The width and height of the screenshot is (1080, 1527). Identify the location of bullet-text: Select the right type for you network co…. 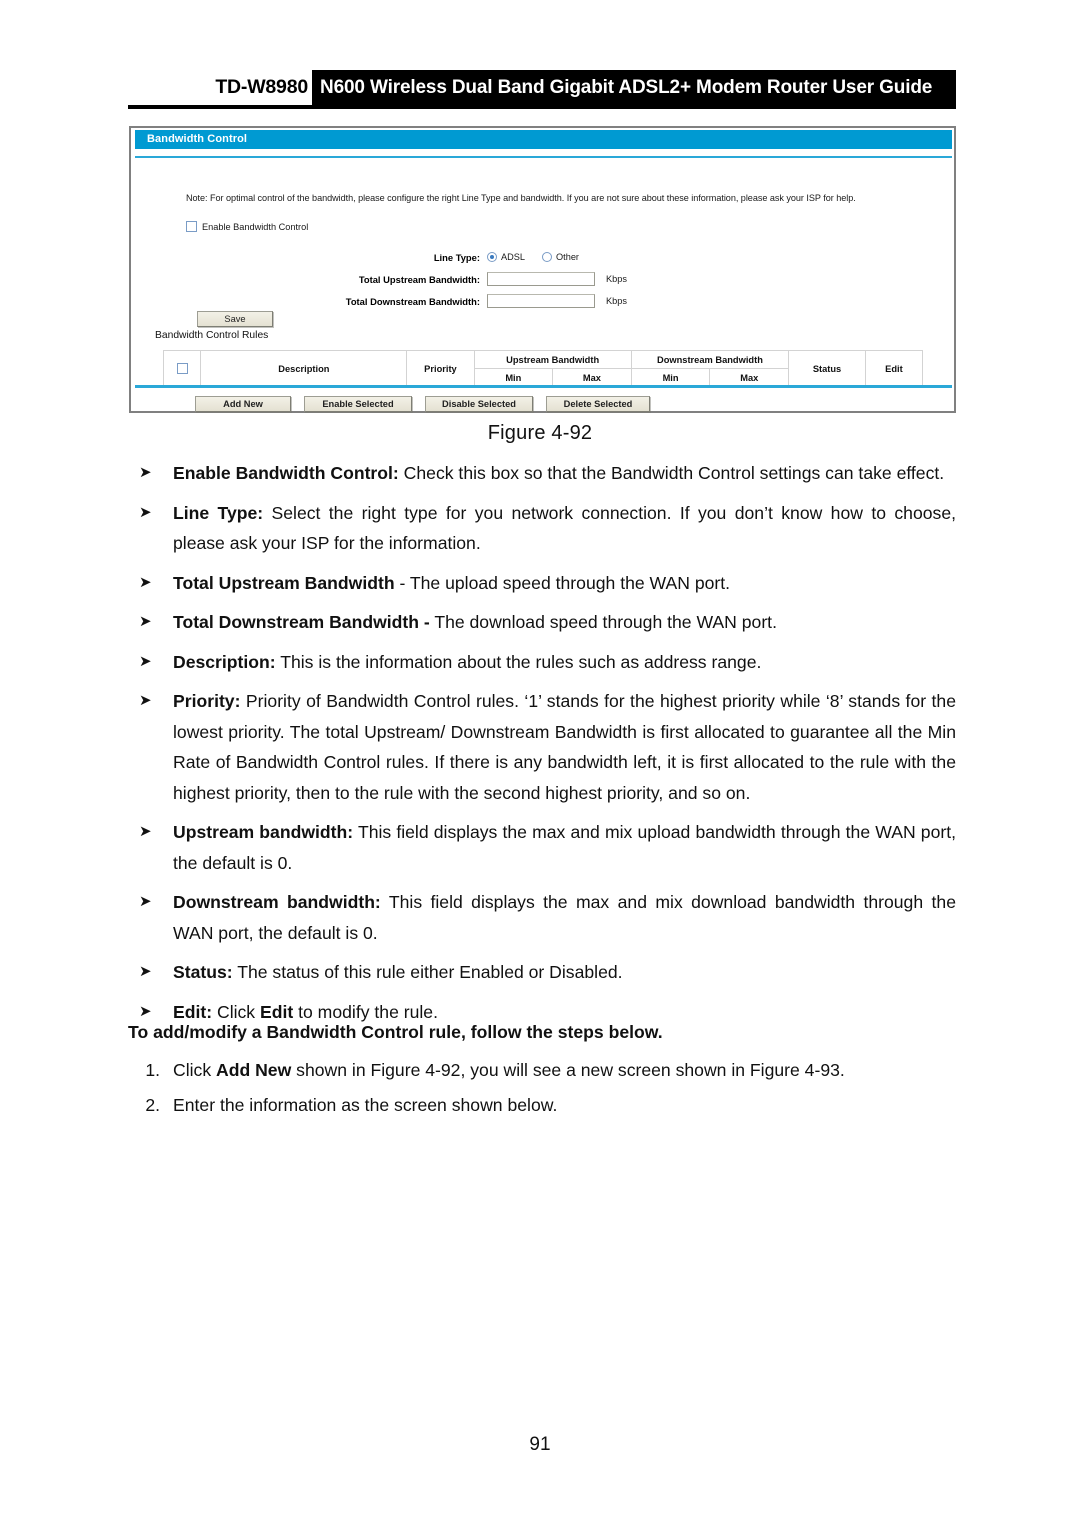
(564, 528).